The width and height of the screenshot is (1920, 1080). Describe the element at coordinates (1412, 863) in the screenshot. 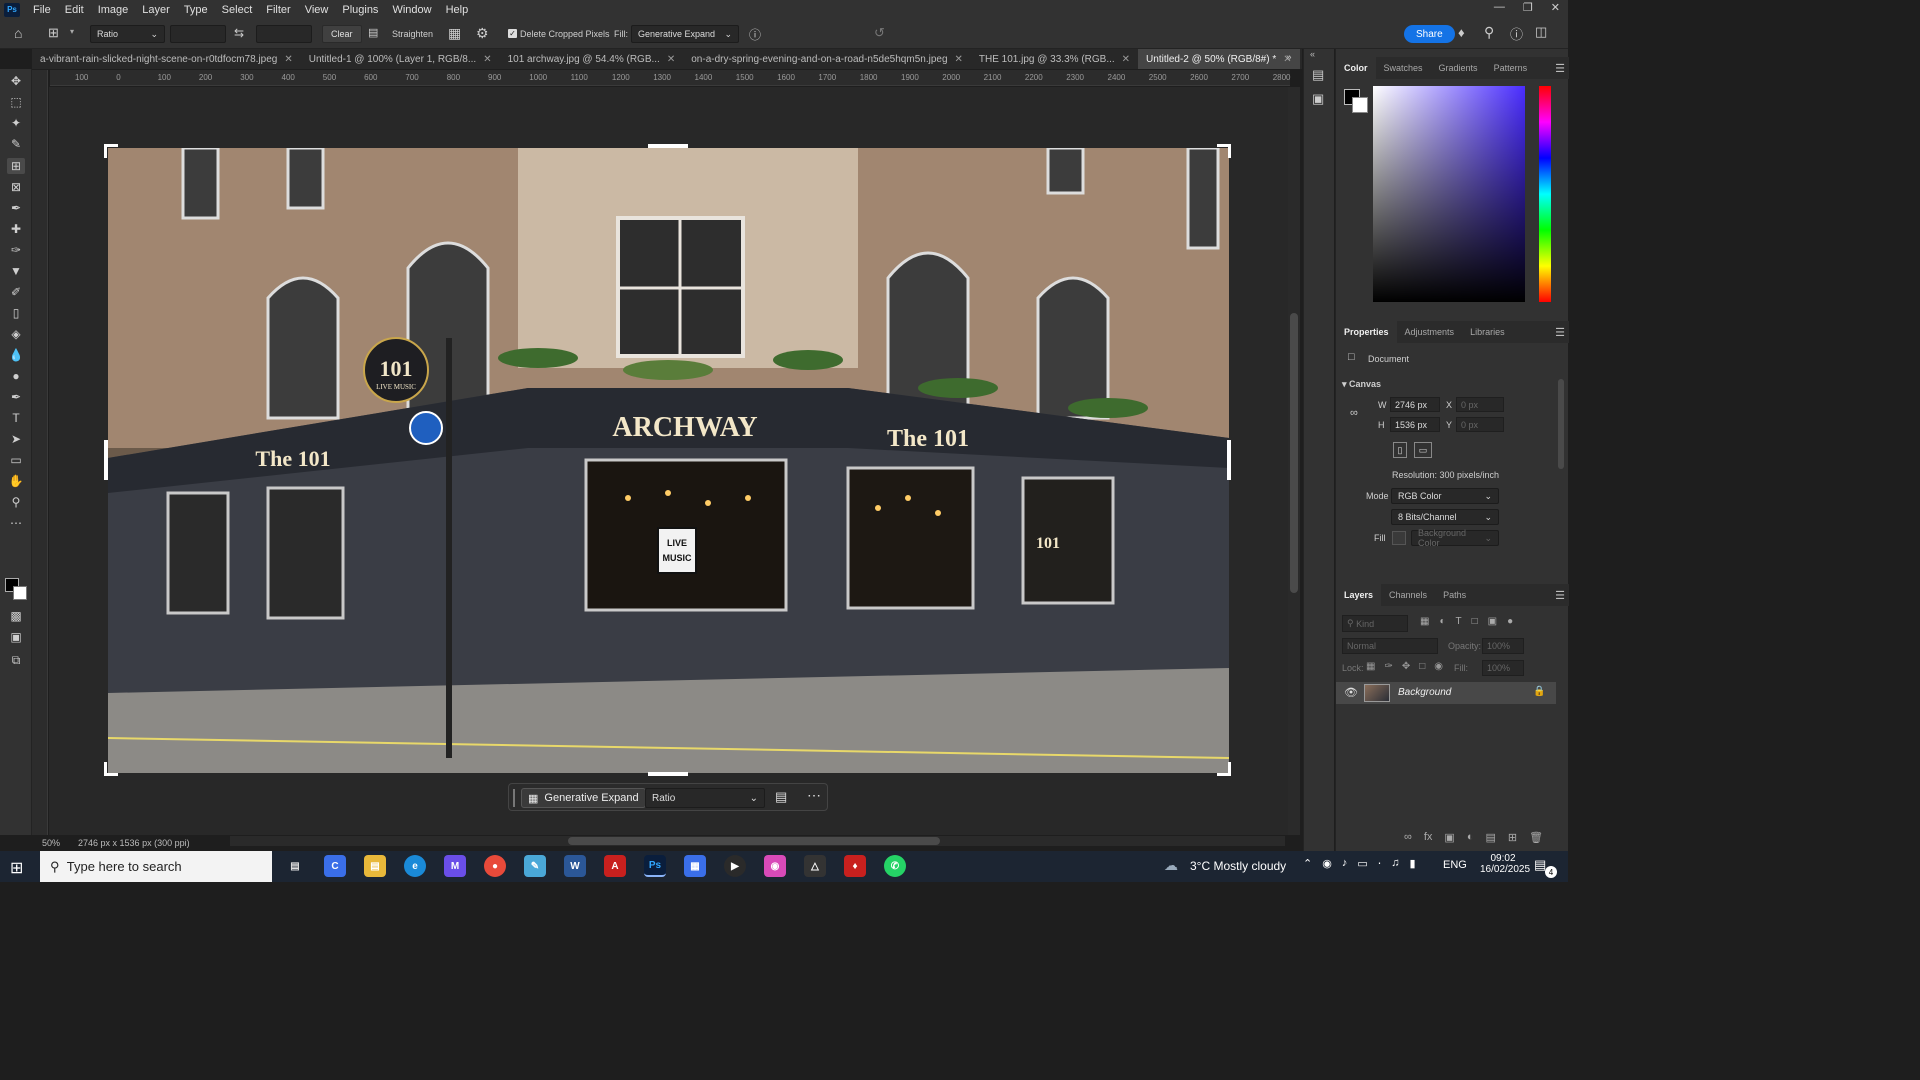

I see `battery-icon: ▮` at that location.